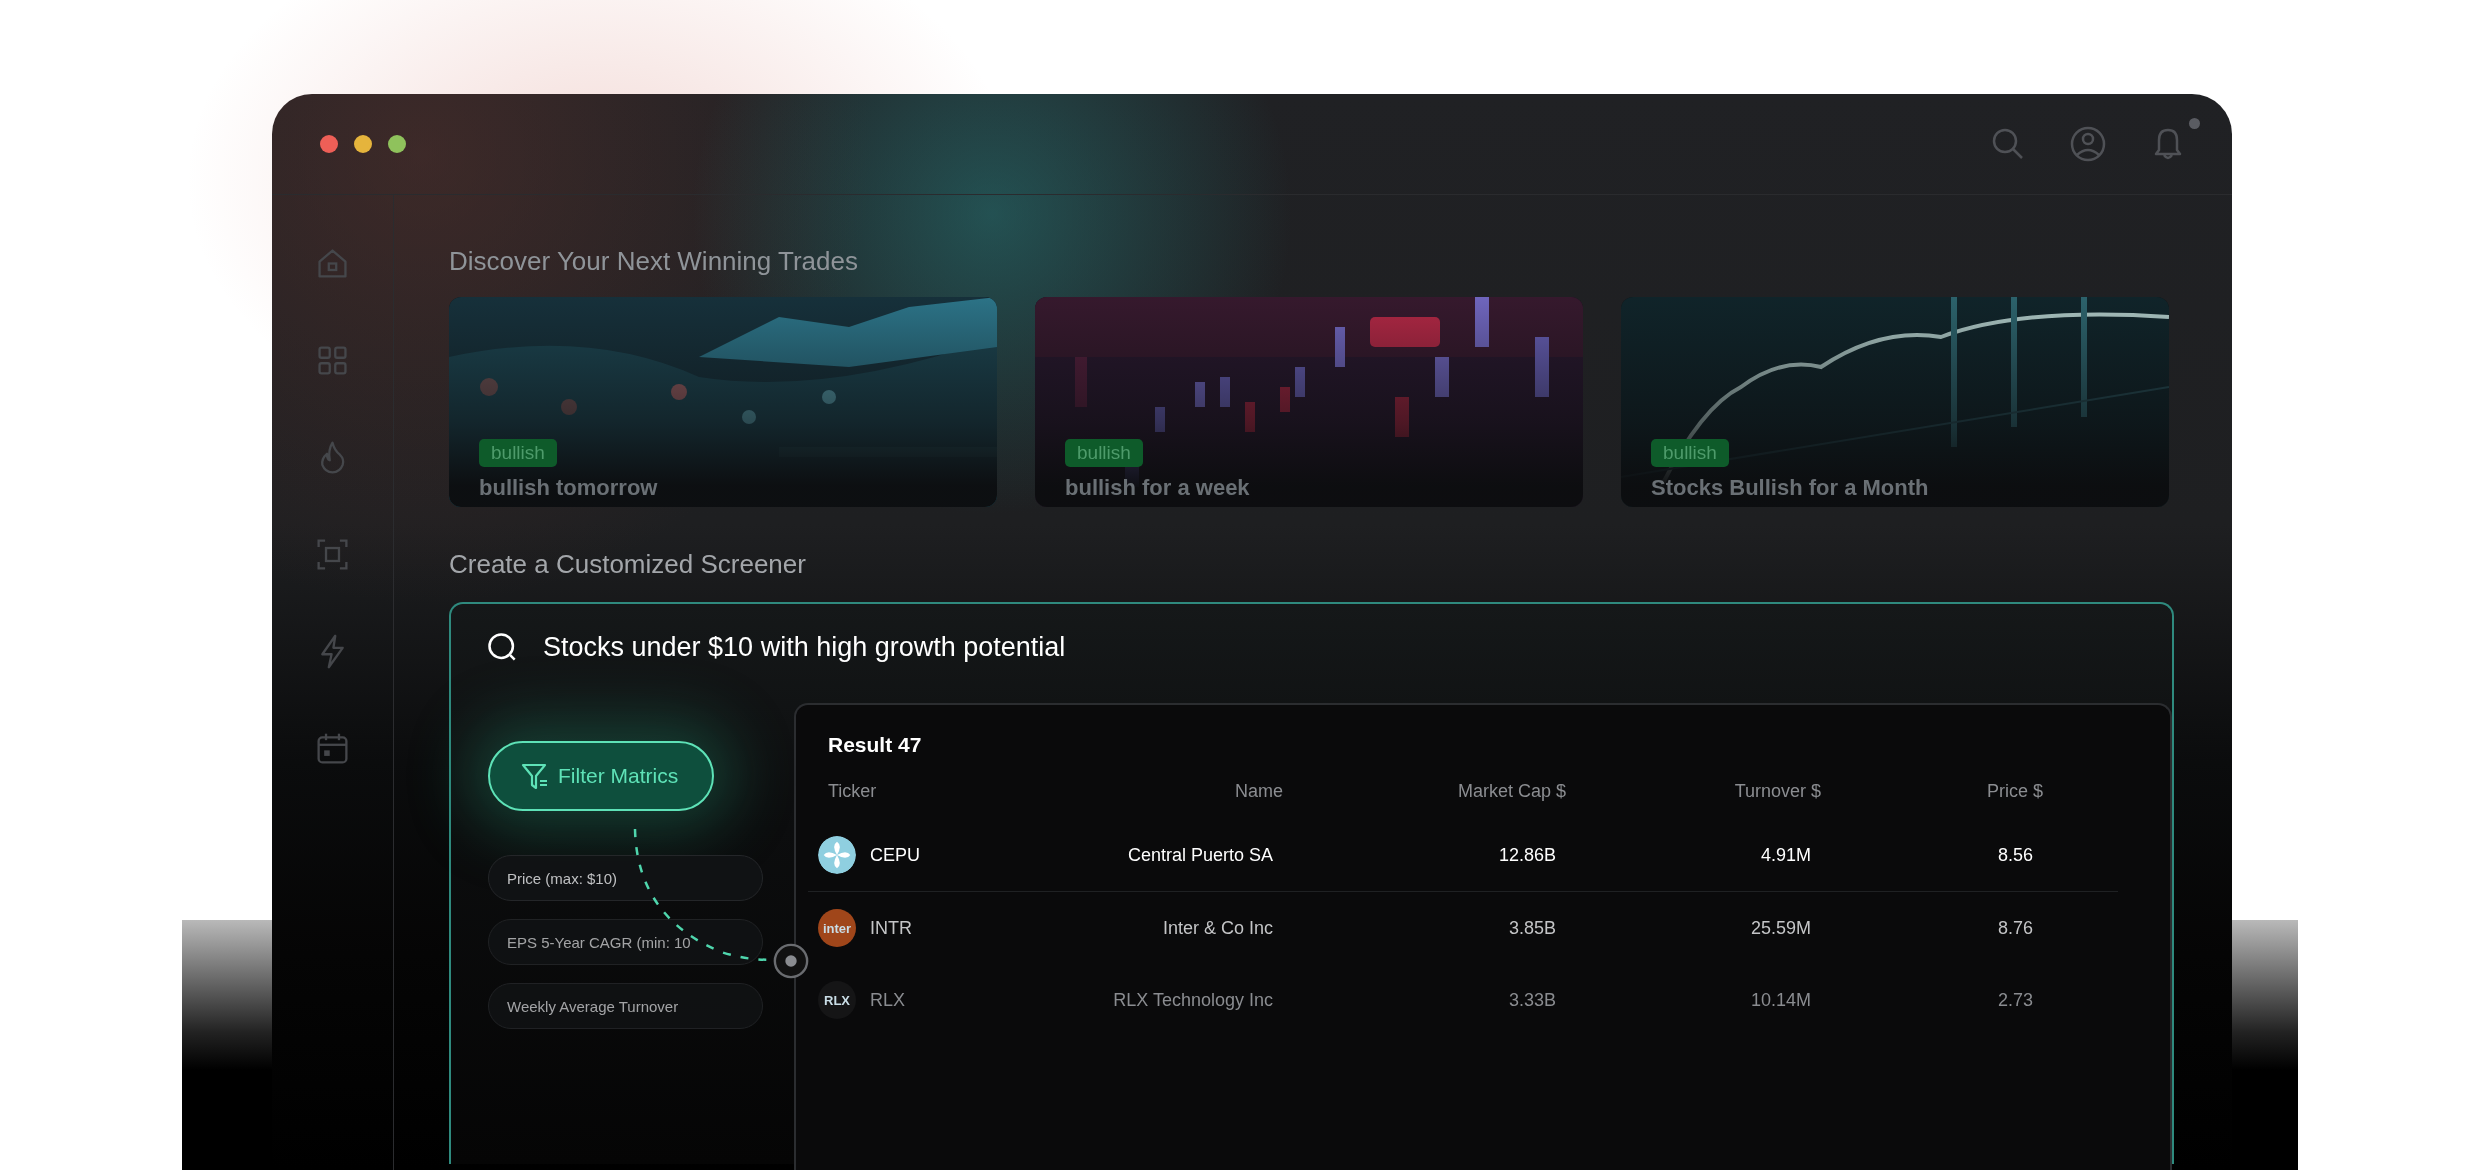  What do you see at coordinates (2014, 928) in the screenshot?
I see `price-value: 8.76` at bounding box center [2014, 928].